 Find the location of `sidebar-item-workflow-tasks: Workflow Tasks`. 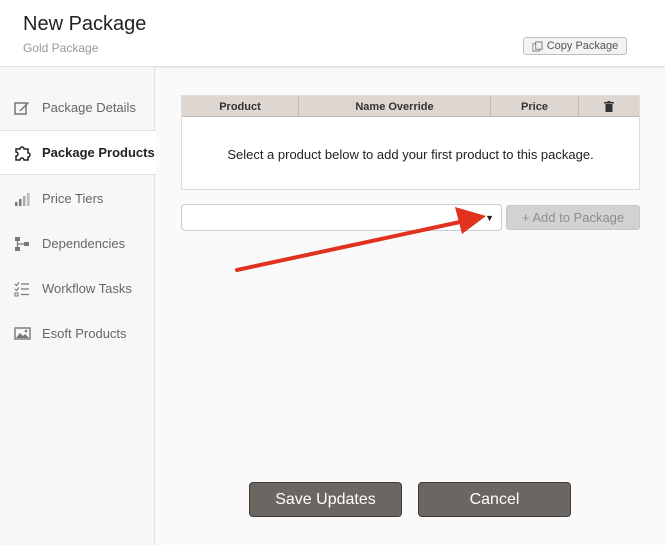

sidebar-item-workflow-tasks: Workflow Tasks is located at coordinates (77, 288).